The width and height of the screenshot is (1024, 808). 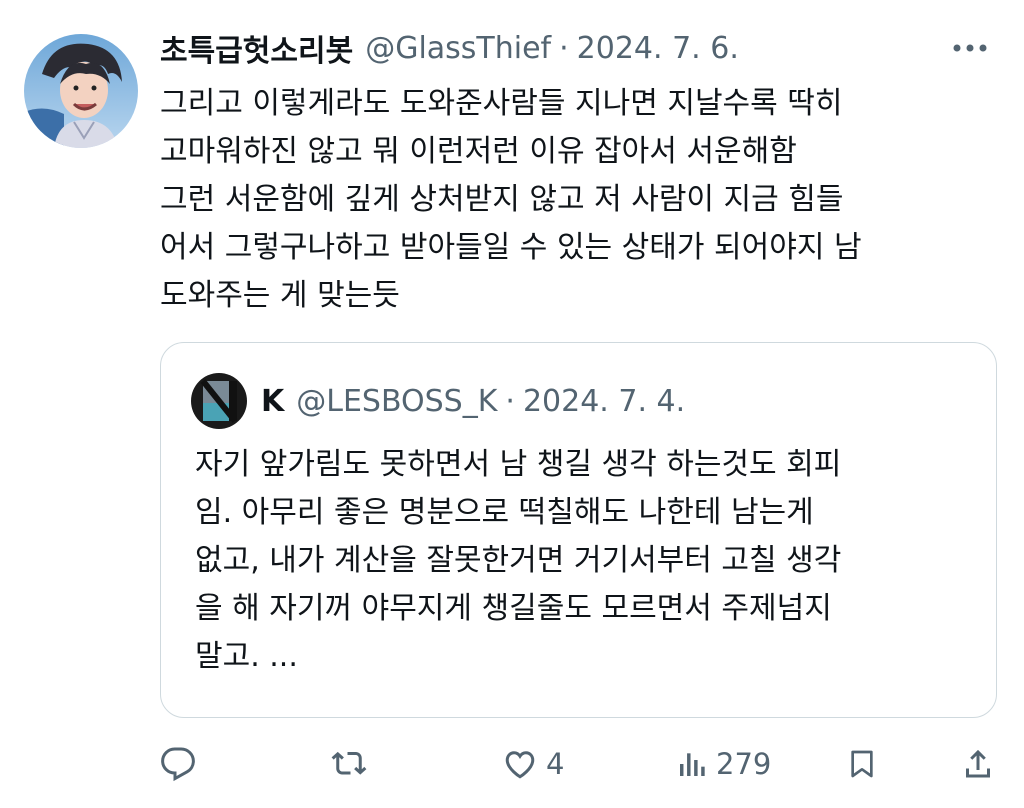 I want to click on like-button: 4, so click(x=533, y=764).